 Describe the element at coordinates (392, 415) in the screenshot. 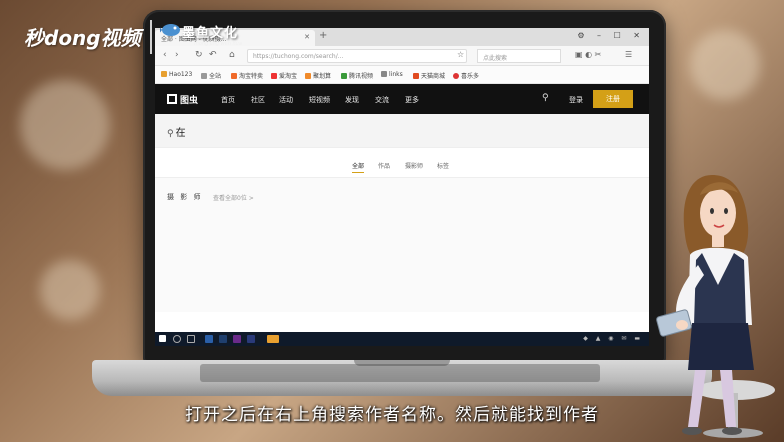

I see `video-subtitle: 打开之后在右上角搜索作者名称。然后就能找到作者` at that location.